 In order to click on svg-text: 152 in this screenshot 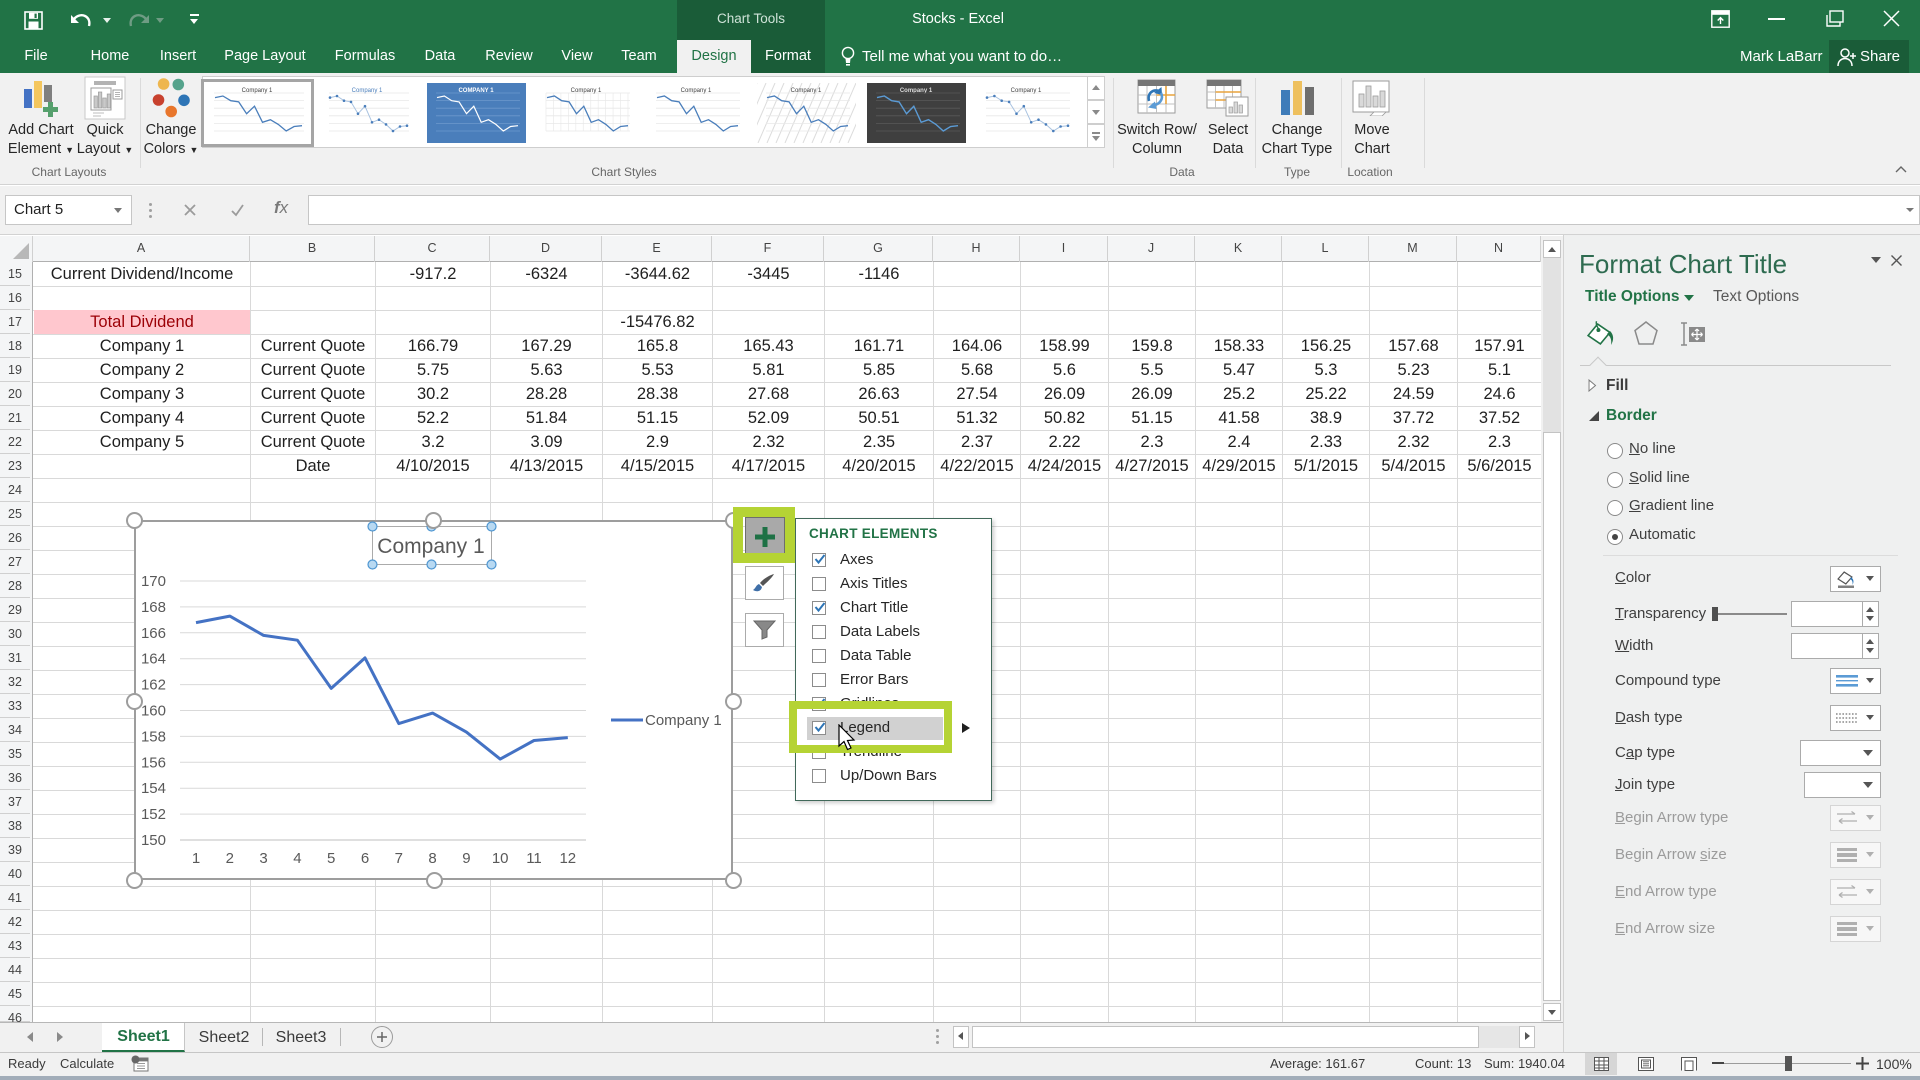, I will do `click(153, 814)`.